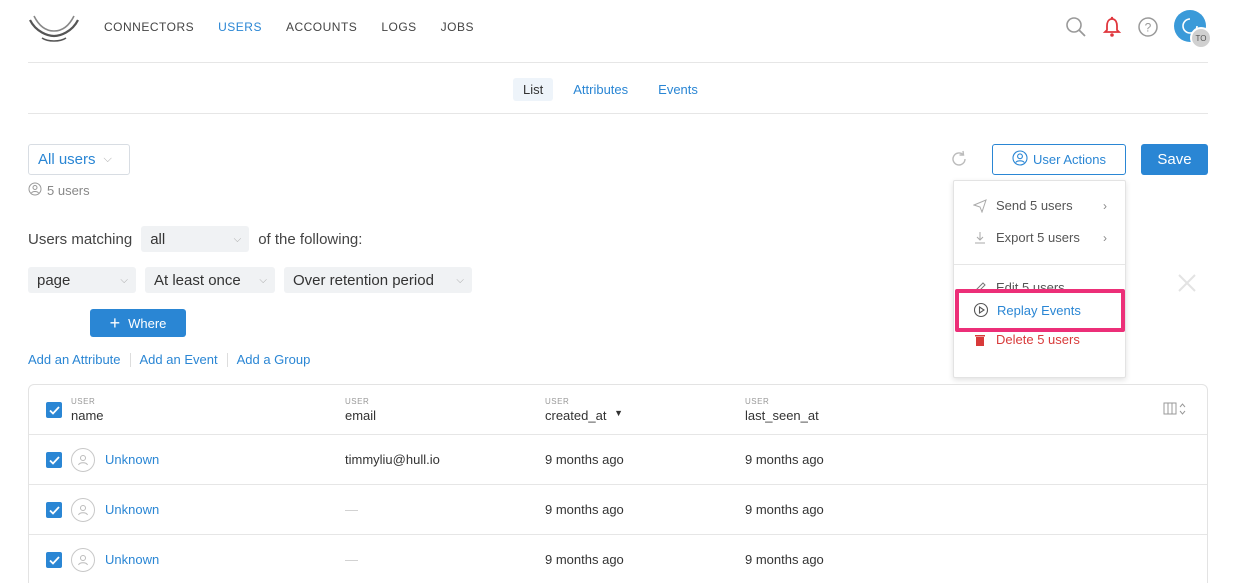 Image resolution: width=1259 pixels, height=583 pixels. Describe the element at coordinates (1201, 38) in the screenshot. I see `avatar-initials: TO` at that location.